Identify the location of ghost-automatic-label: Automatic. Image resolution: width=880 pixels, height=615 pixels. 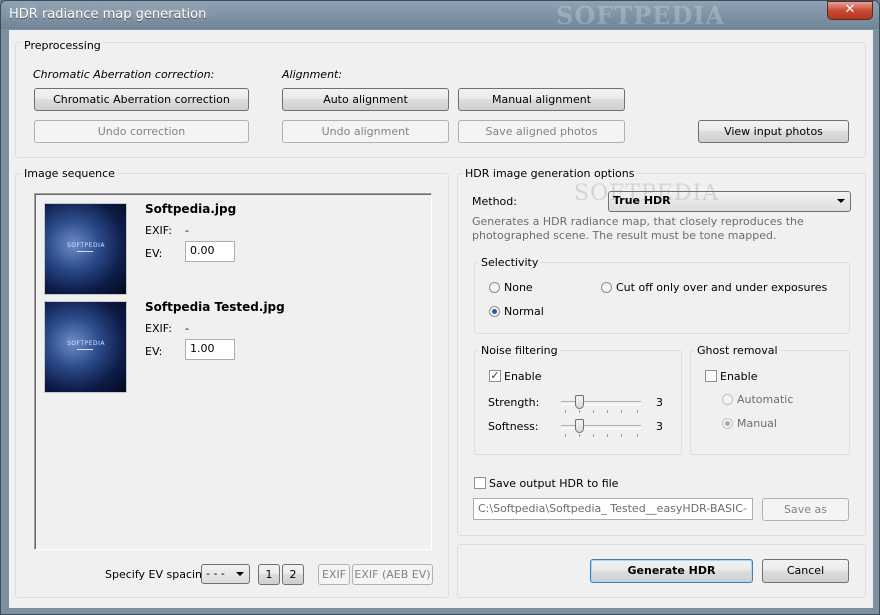
(765, 399).